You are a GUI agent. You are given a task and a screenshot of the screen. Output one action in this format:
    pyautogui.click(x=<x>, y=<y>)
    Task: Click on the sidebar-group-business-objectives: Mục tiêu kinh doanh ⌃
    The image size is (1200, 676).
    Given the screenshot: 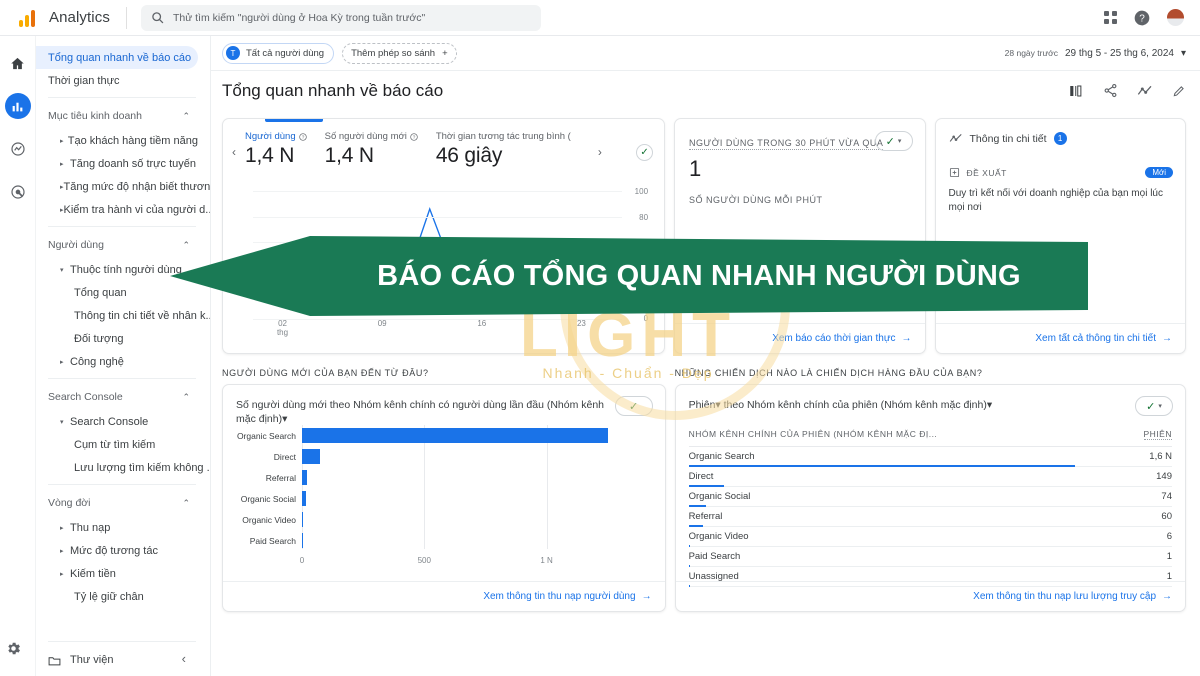 What is the action you would take?
    pyautogui.click(x=117, y=116)
    